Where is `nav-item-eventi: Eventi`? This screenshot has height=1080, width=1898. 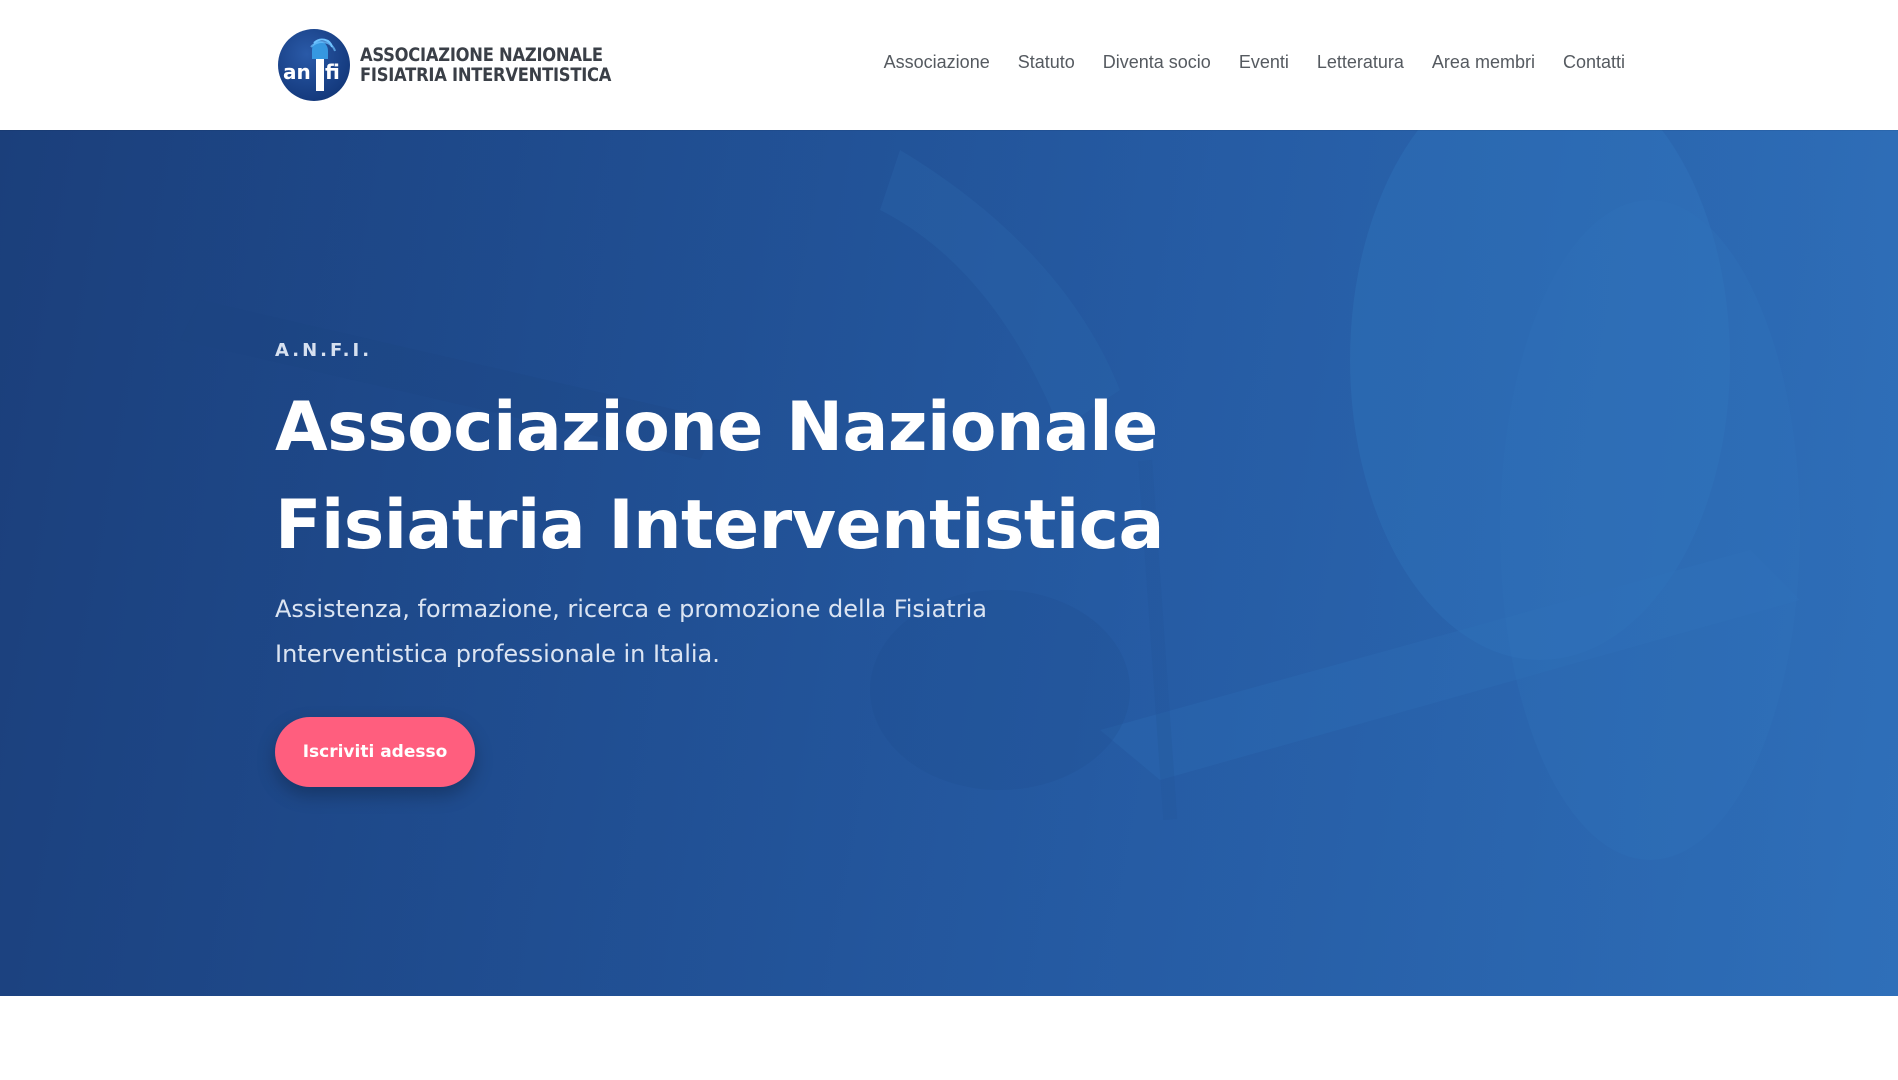 nav-item-eventi: Eventi is located at coordinates (1264, 62).